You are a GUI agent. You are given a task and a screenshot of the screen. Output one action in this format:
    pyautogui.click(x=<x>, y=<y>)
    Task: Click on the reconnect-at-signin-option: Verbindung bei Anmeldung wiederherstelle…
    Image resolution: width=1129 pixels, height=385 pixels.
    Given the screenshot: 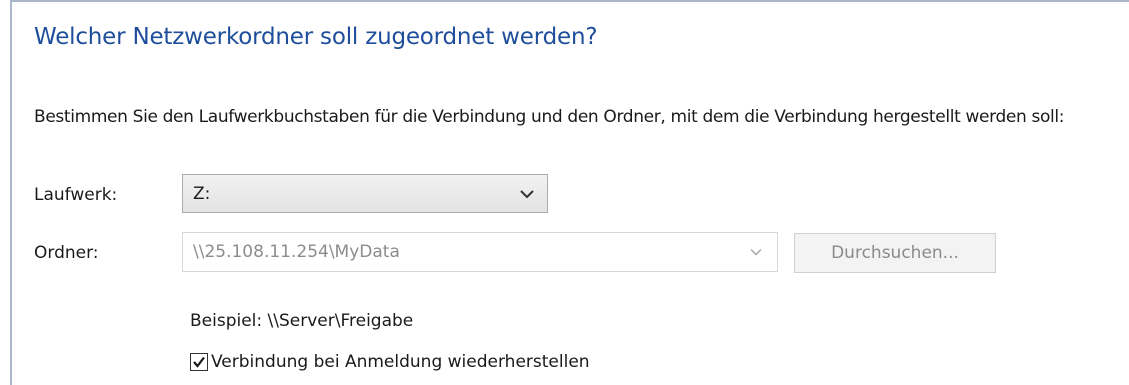 What is the action you would take?
    pyautogui.click(x=390, y=362)
    